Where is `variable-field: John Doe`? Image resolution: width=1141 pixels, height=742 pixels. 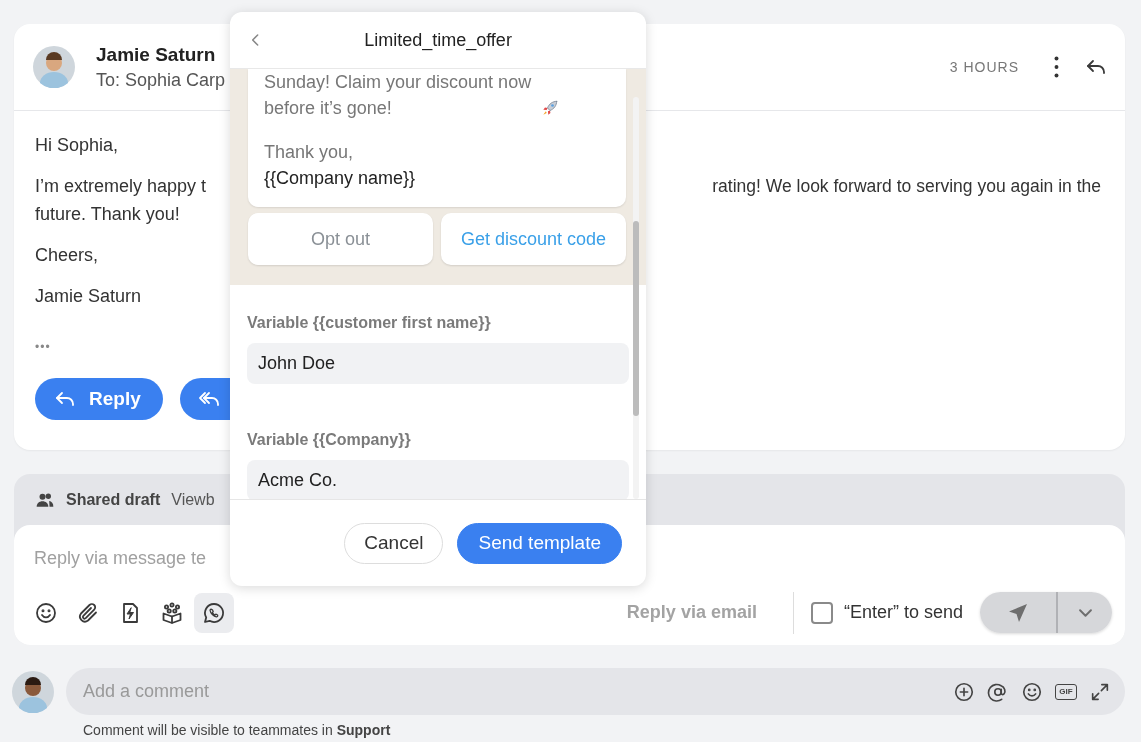
variable-field: John Doe is located at coordinates (438, 363).